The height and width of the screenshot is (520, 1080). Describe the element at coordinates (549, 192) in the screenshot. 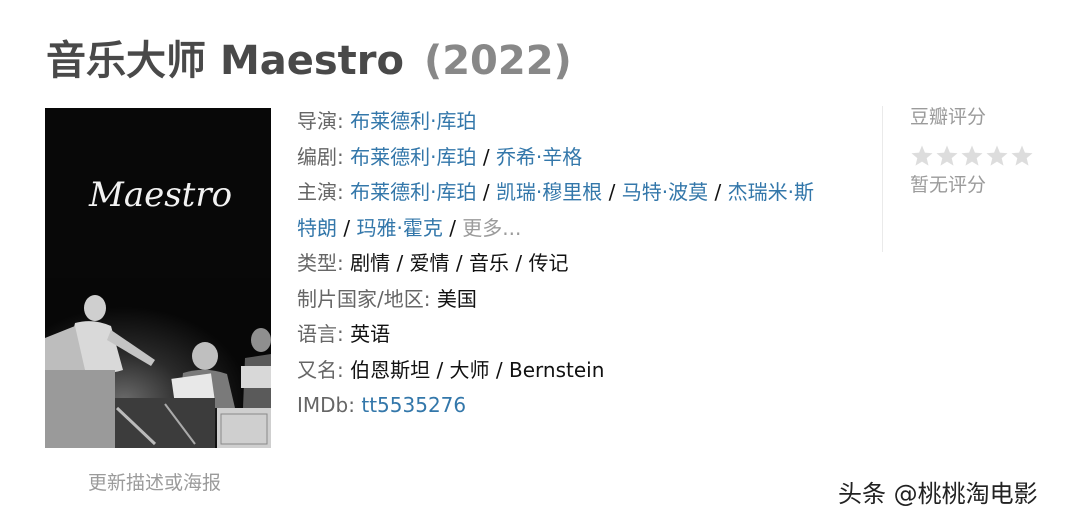

I see `cast-link: 凯瑞·穆里根` at that location.